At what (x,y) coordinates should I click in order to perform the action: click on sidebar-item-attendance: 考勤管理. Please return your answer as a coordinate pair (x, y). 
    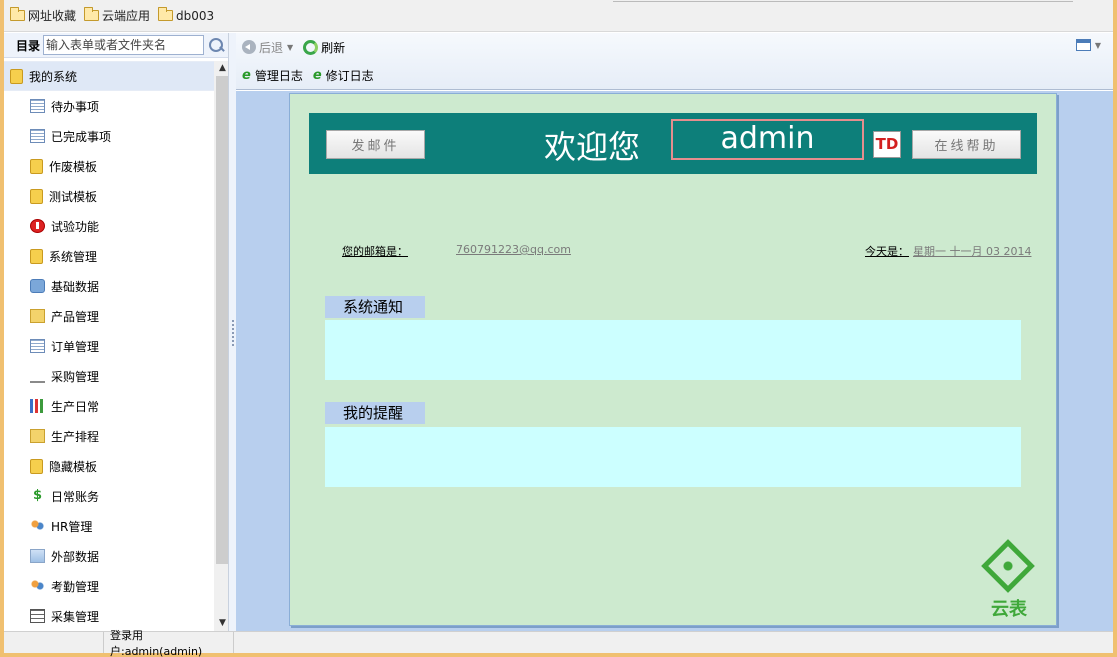
    Looking at the image, I should click on (109, 586).